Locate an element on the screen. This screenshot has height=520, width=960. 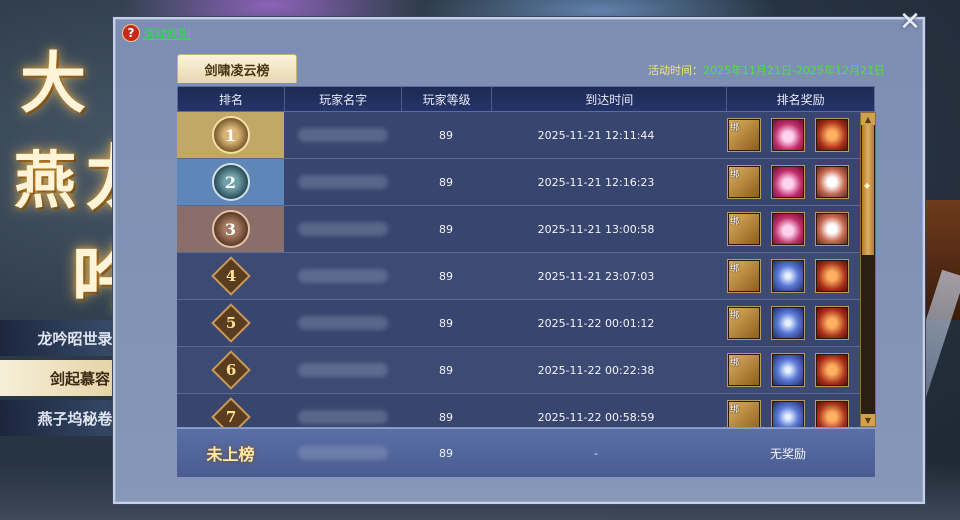
header-time: 到达时间 is located at coordinates (610, 99).